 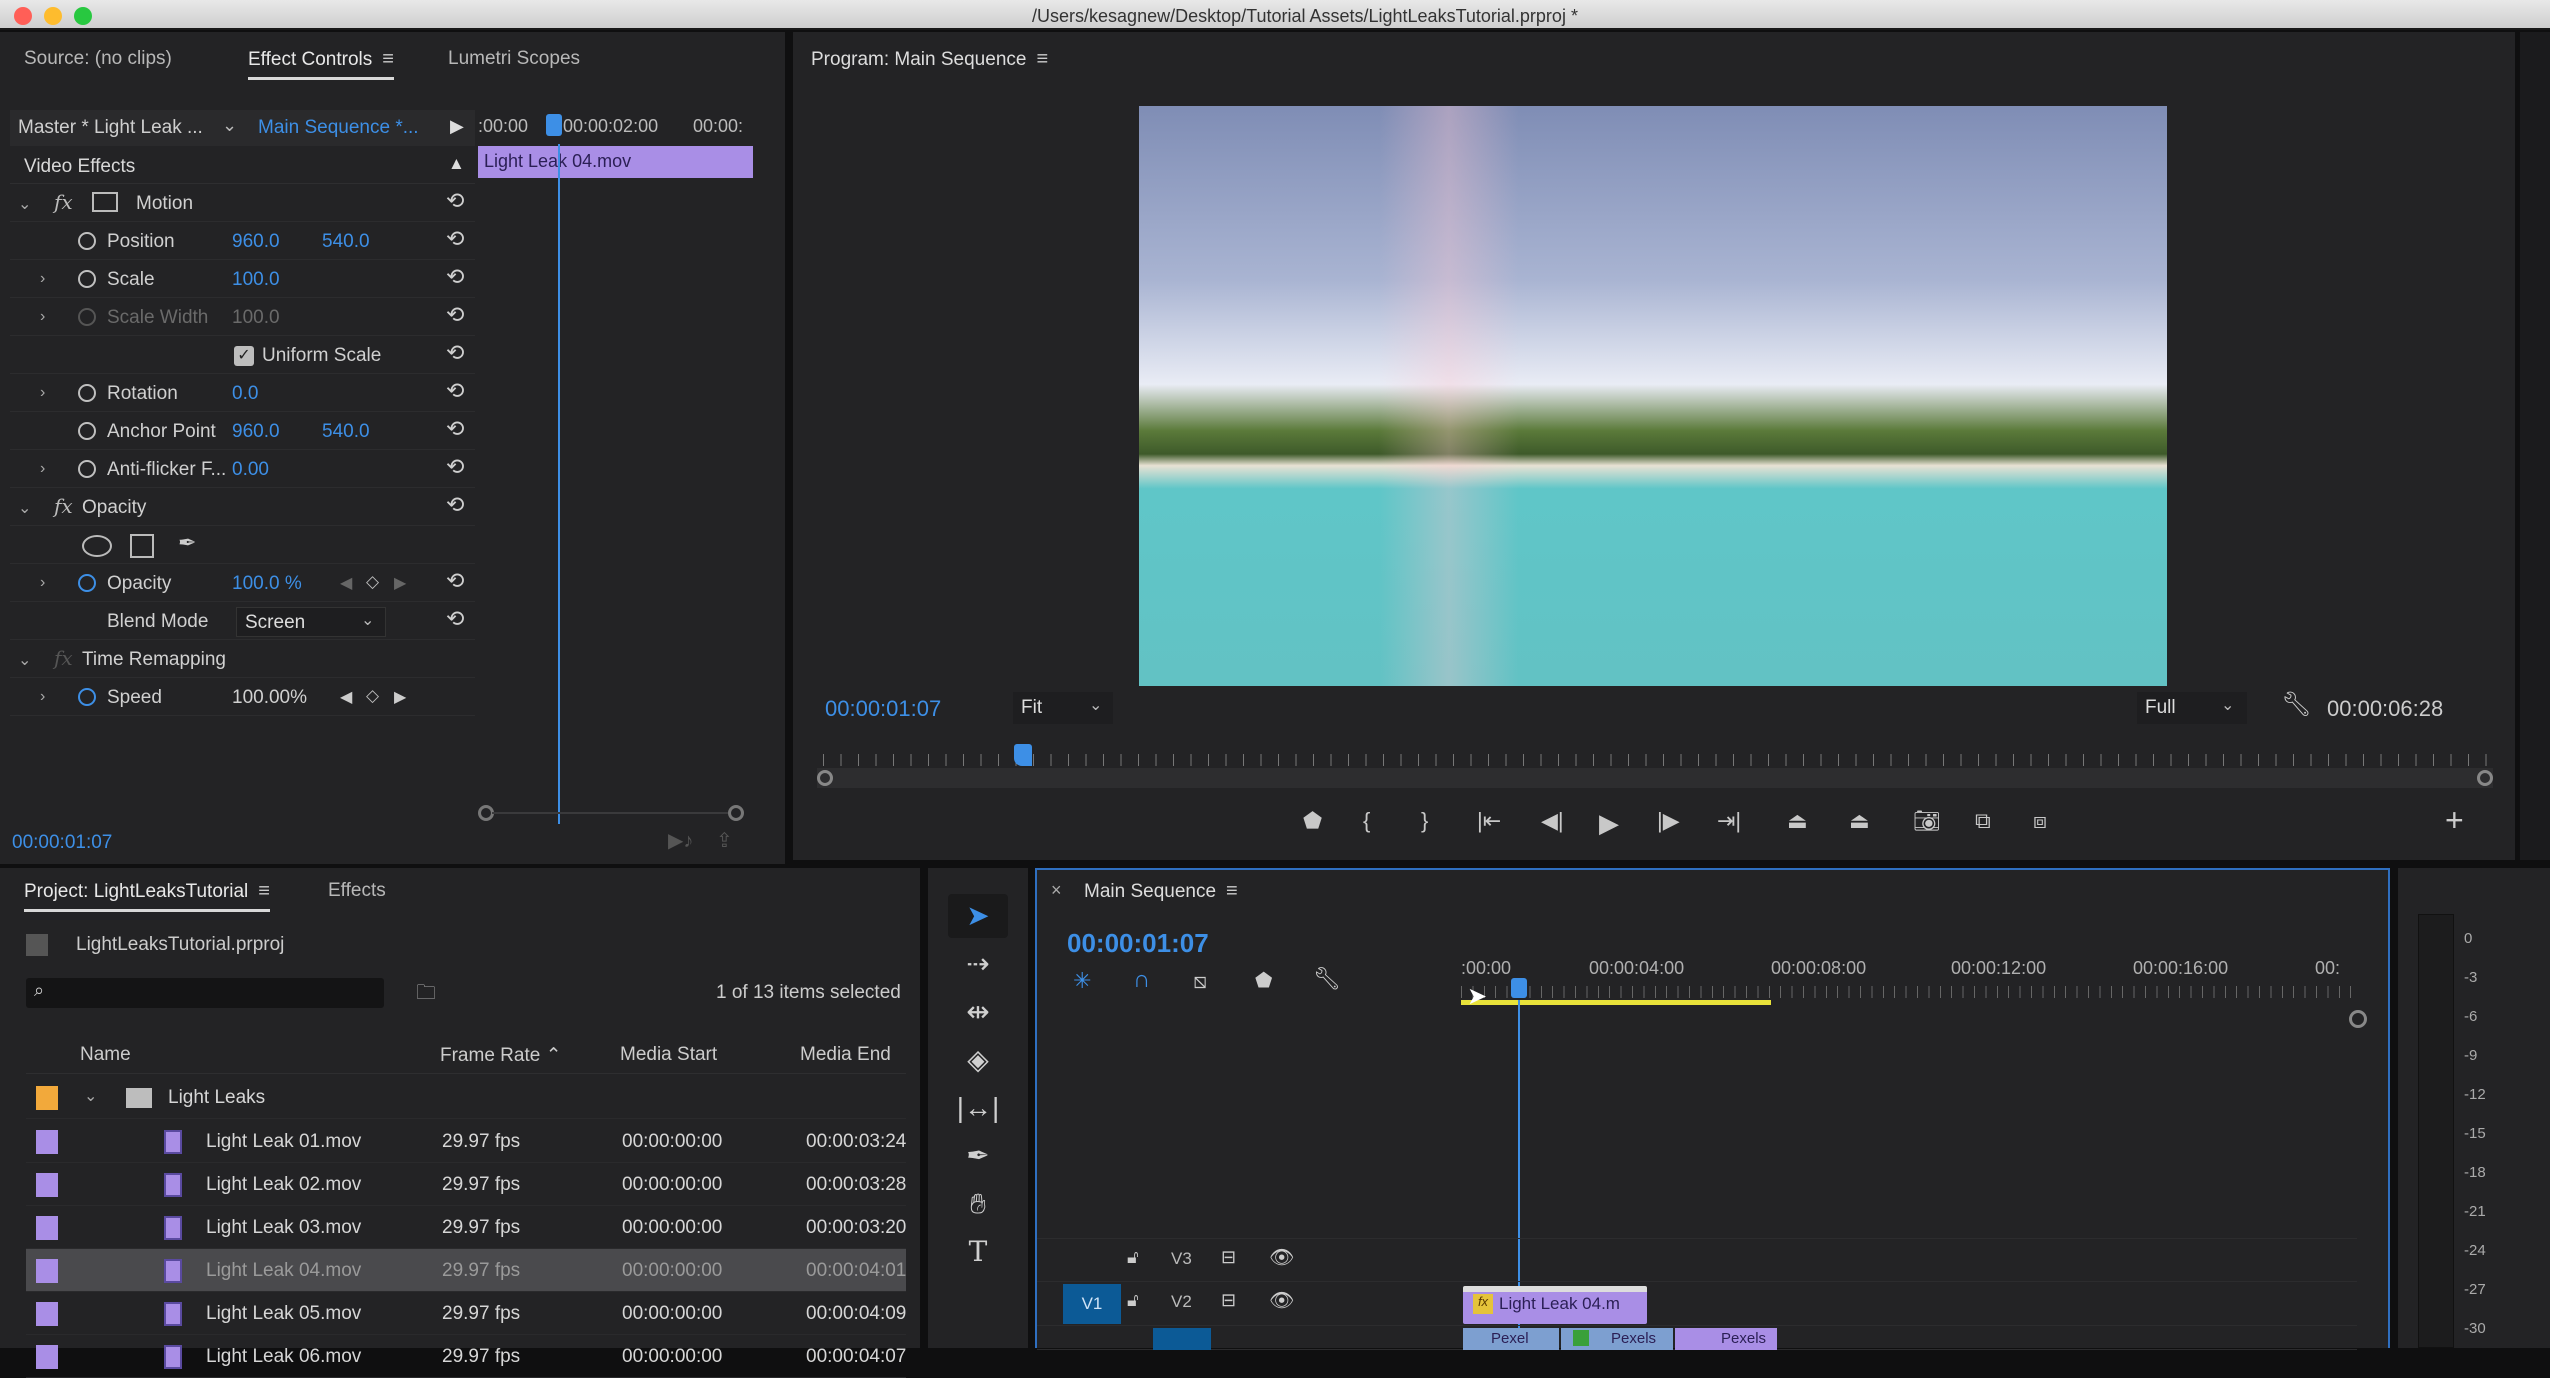 What do you see at coordinates (1552, 821) in the screenshot?
I see `step-back-icon: ◀|` at bounding box center [1552, 821].